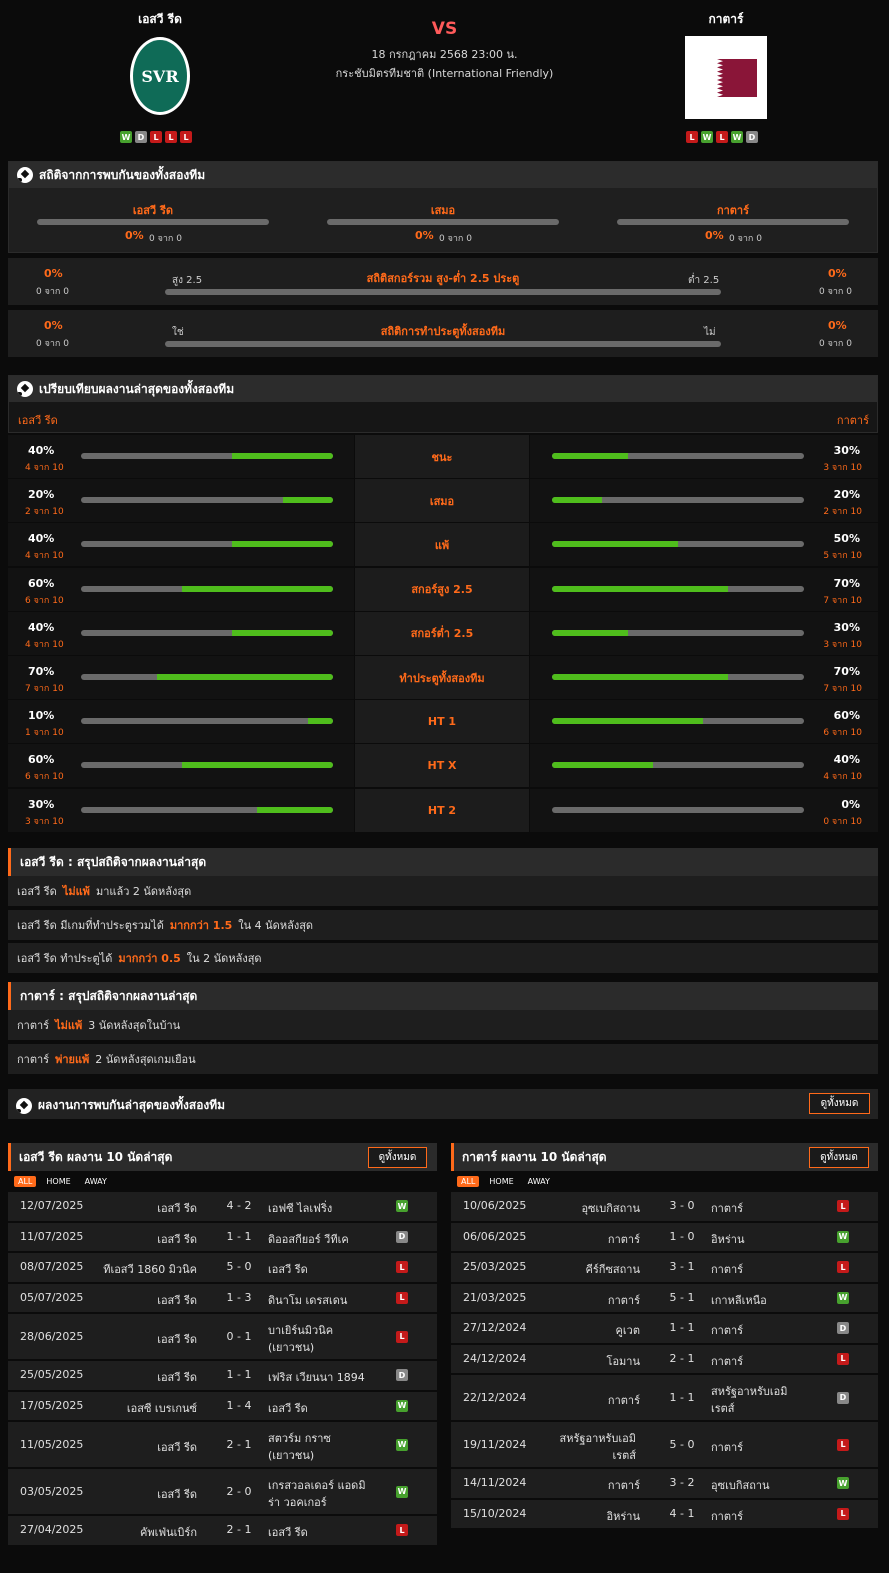 The height and width of the screenshot is (1573, 889). What do you see at coordinates (134, 1025) in the screenshot?
I see `summary-text: 3 นัดหลังสุดในบ้าน` at bounding box center [134, 1025].